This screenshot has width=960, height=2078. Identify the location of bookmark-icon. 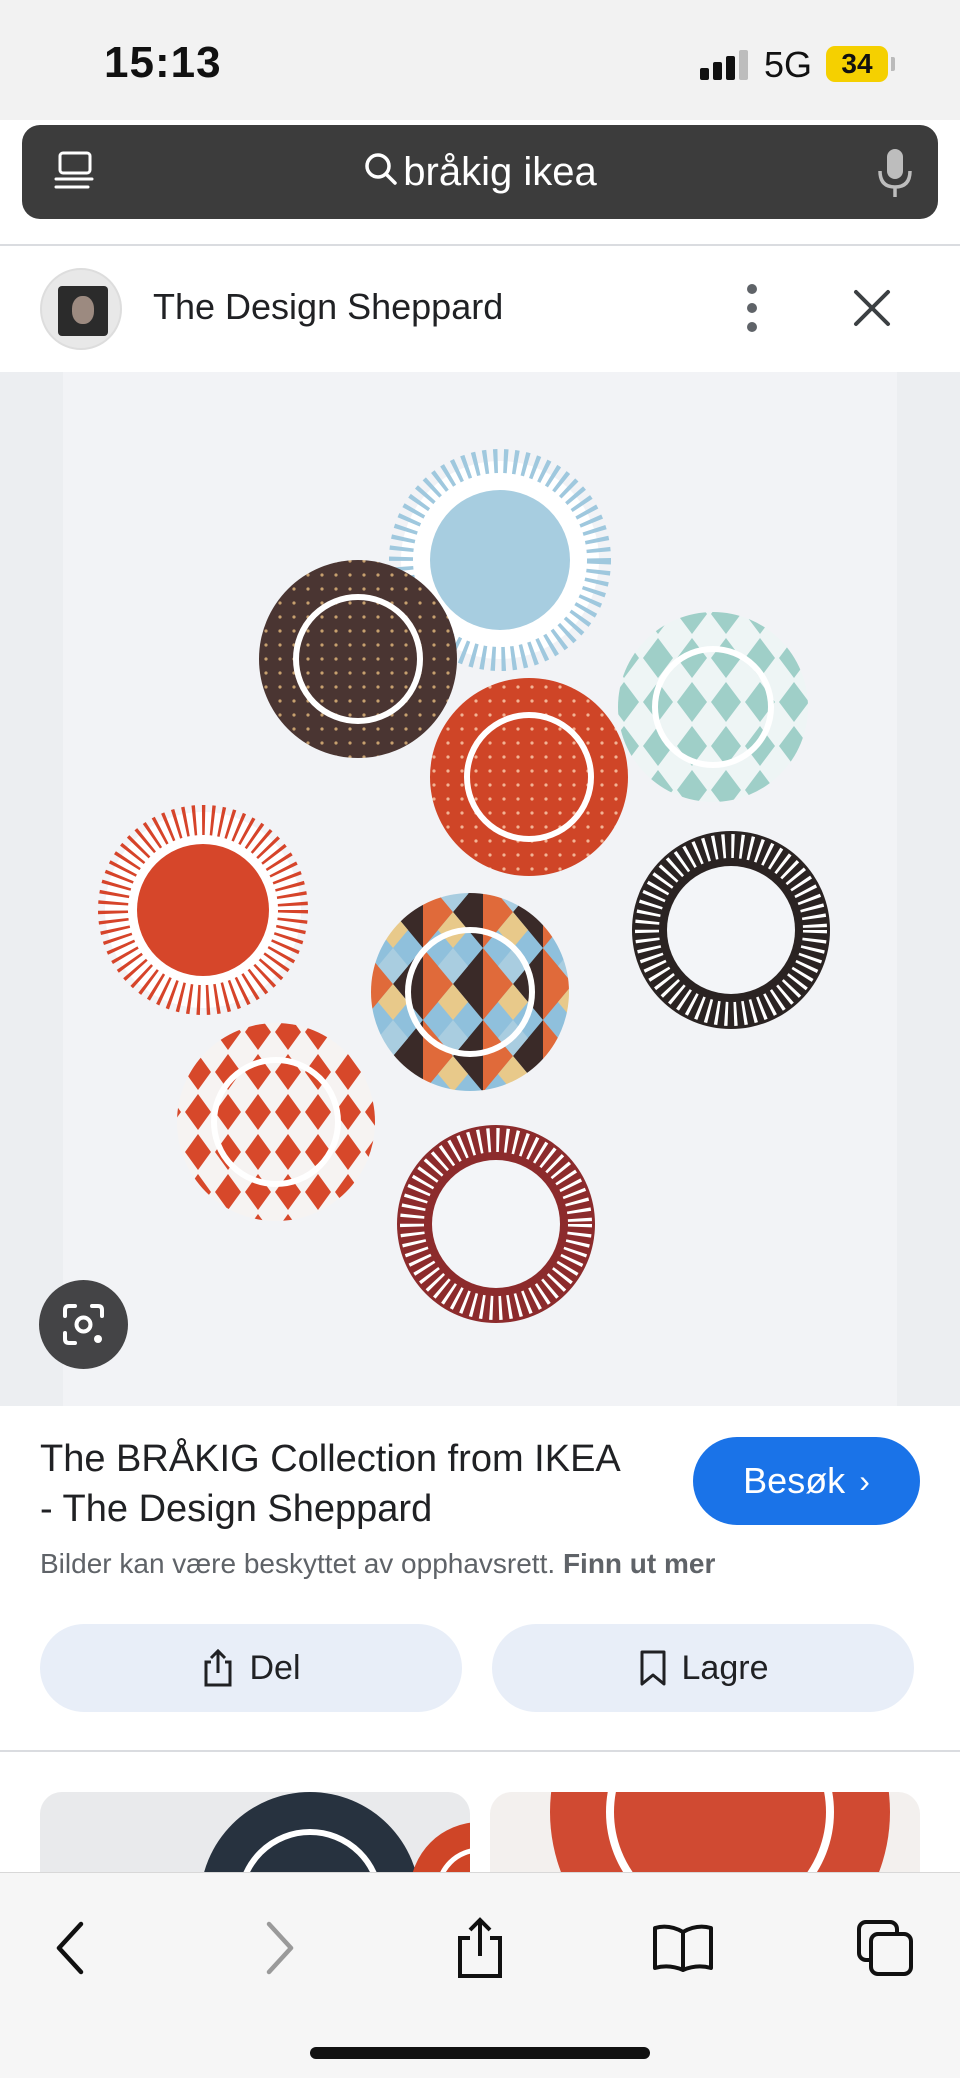
(653, 1668).